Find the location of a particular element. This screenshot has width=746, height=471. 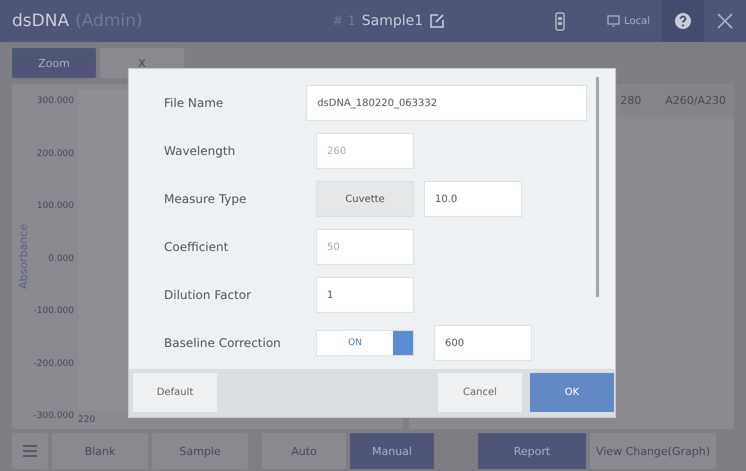

input-field: 600 is located at coordinates (483, 343).